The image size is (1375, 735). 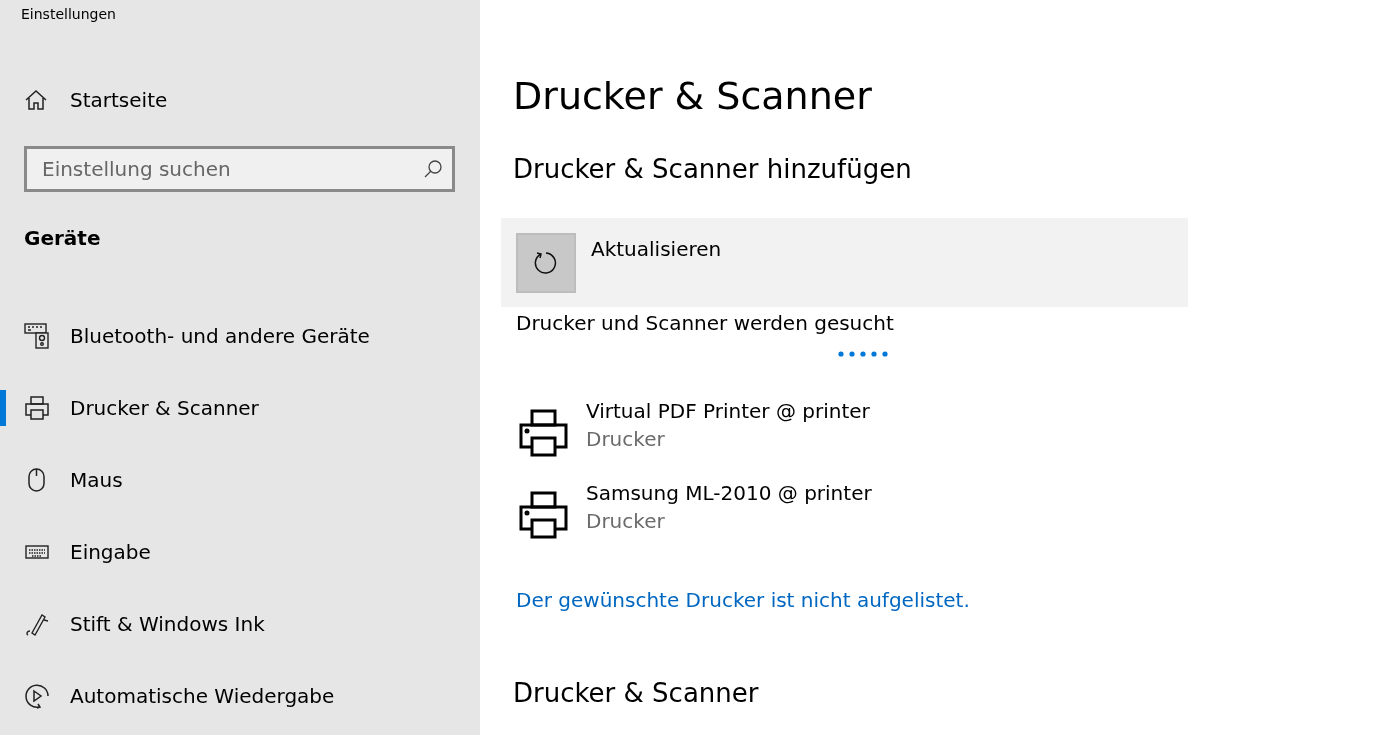 I want to click on printer-not-listed-link: Der gewünschte Drucker ist nicht aufgelistet., so click(x=743, y=600).